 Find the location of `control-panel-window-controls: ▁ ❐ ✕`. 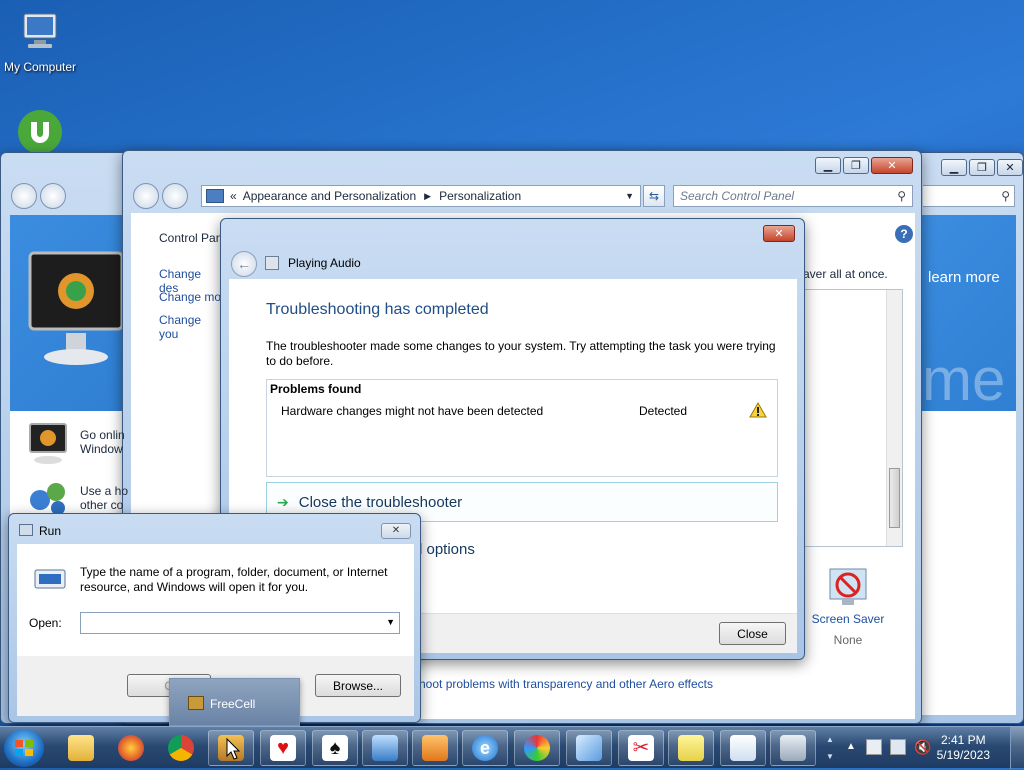

control-panel-window-controls: ▁ ❐ ✕ is located at coordinates (864, 166).